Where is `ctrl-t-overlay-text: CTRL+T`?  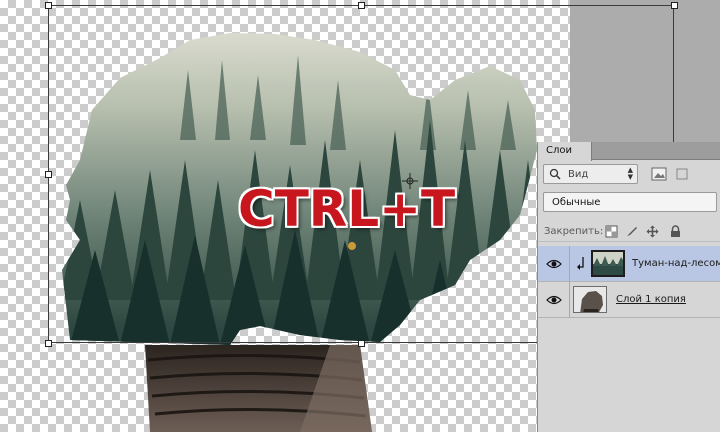 ctrl-t-overlay-text: CTRL+T is located at coordinates (347, 209).